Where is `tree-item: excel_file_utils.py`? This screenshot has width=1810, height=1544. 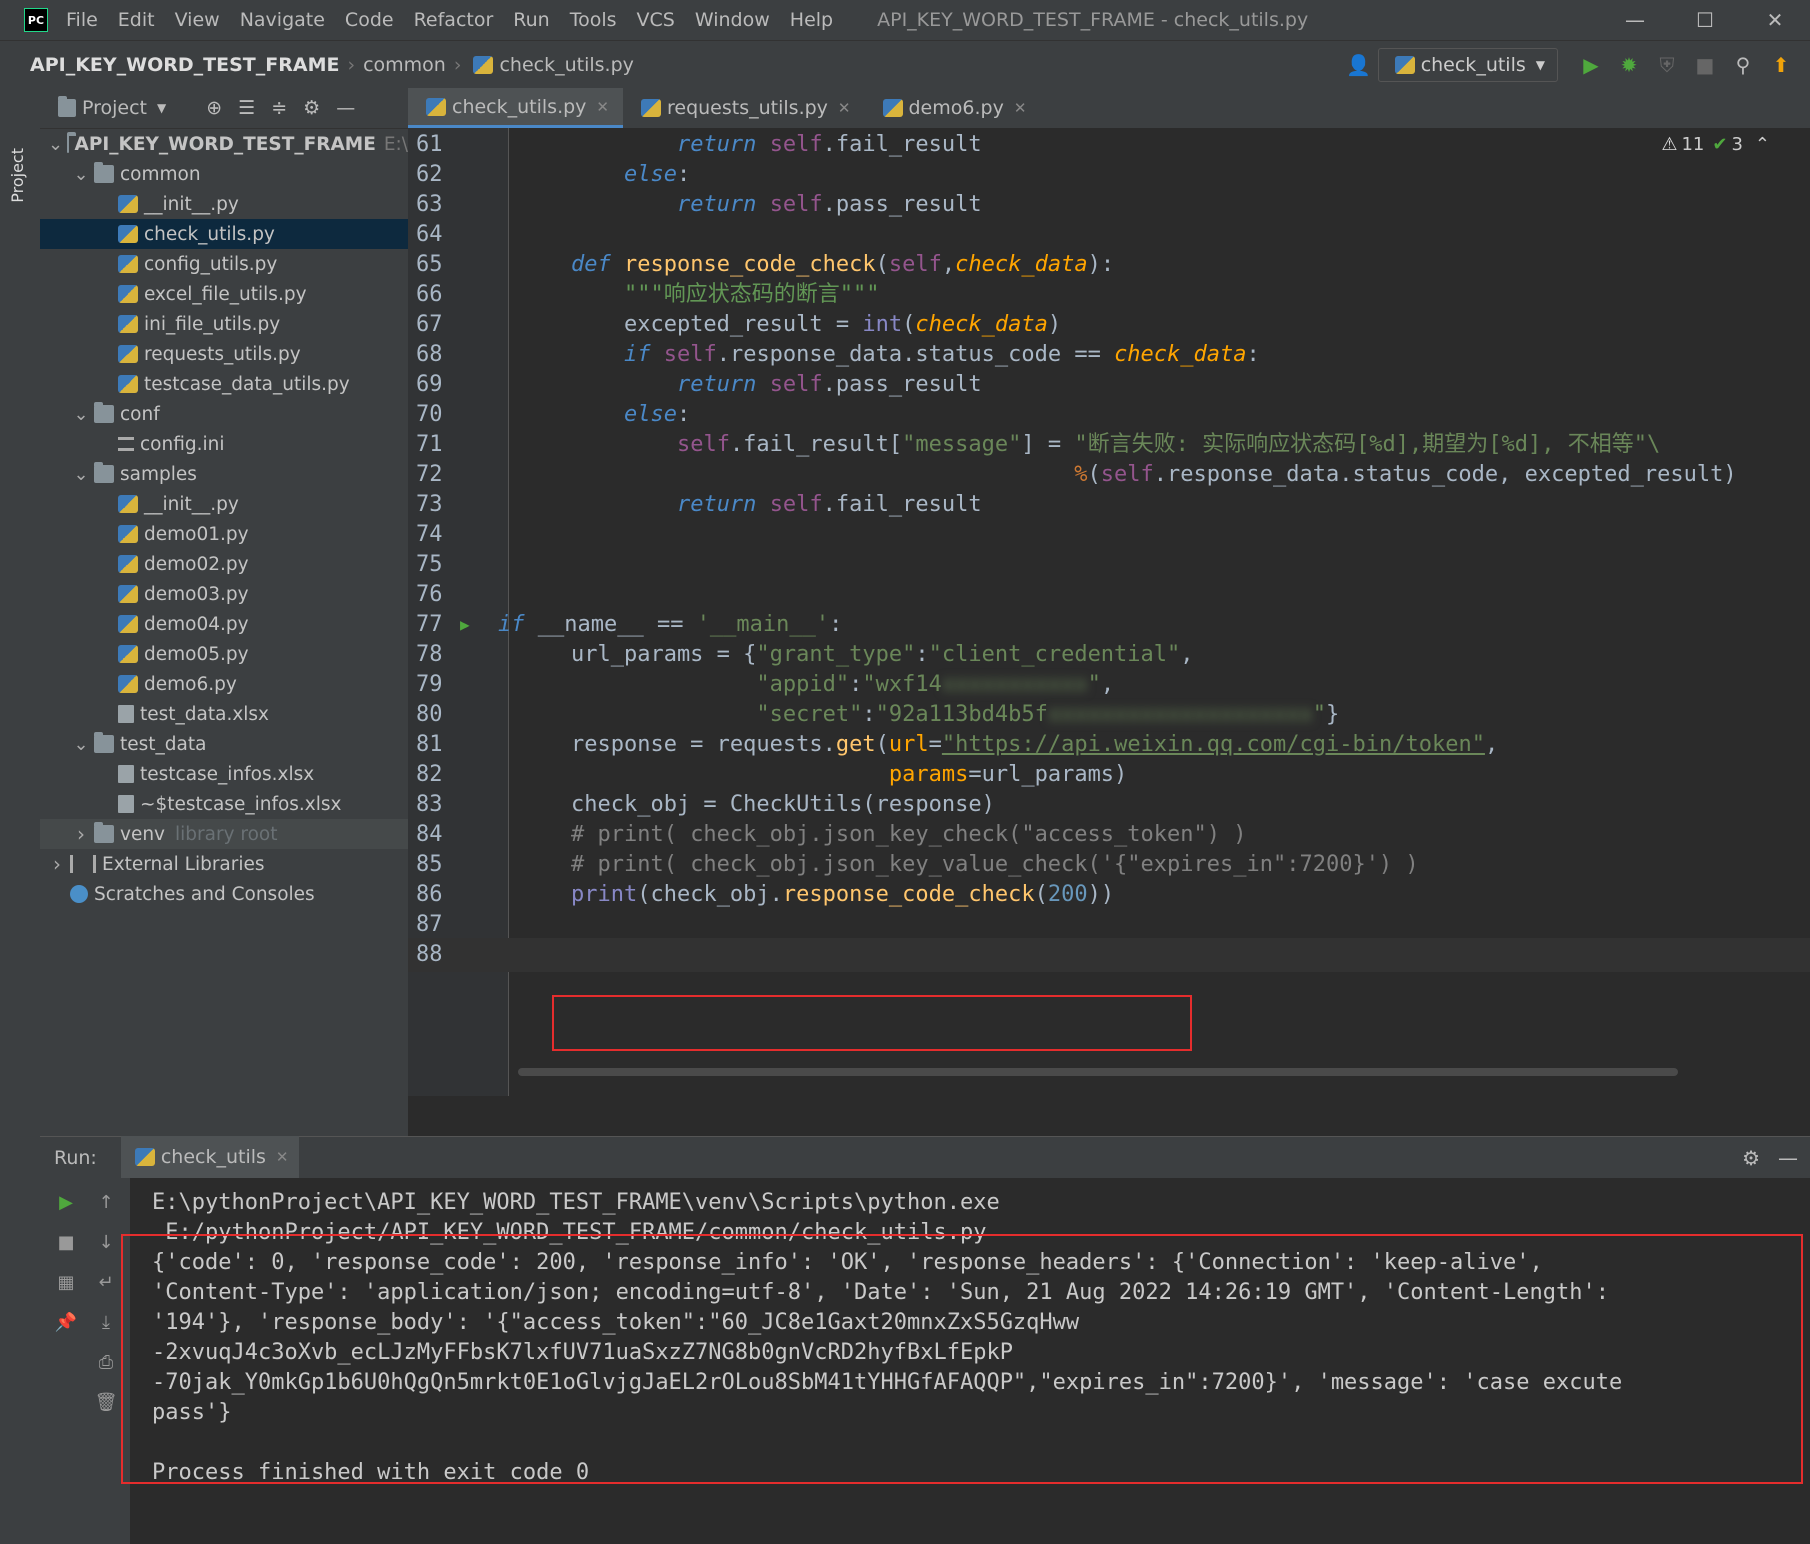 tree-item: excel_file_utils.py is located at coordinates (224, 294).